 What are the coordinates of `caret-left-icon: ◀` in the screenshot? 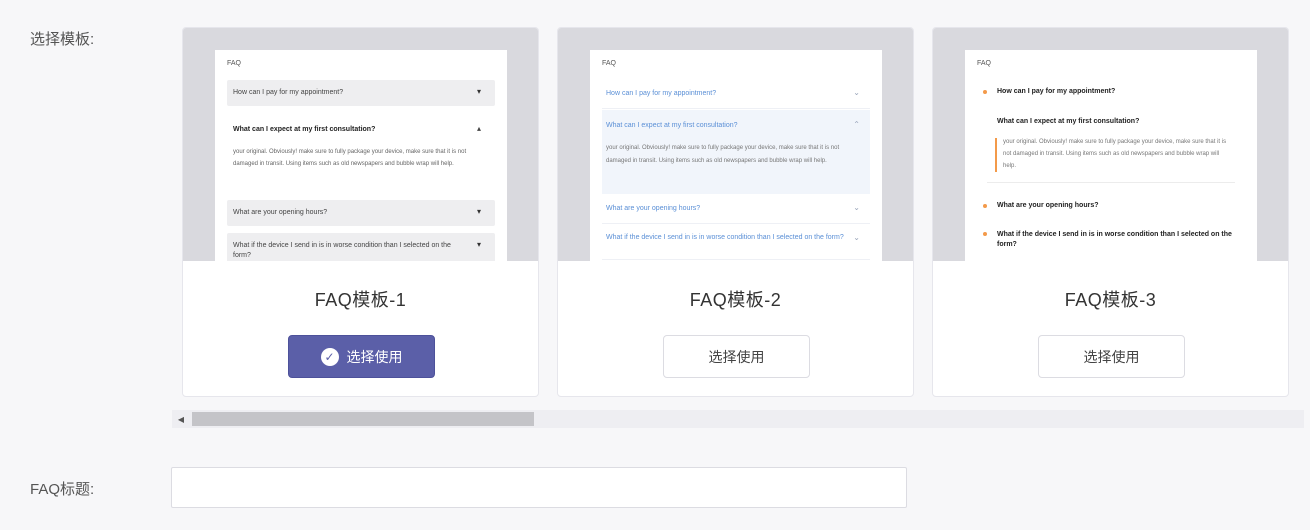 It's located at (181, 419).